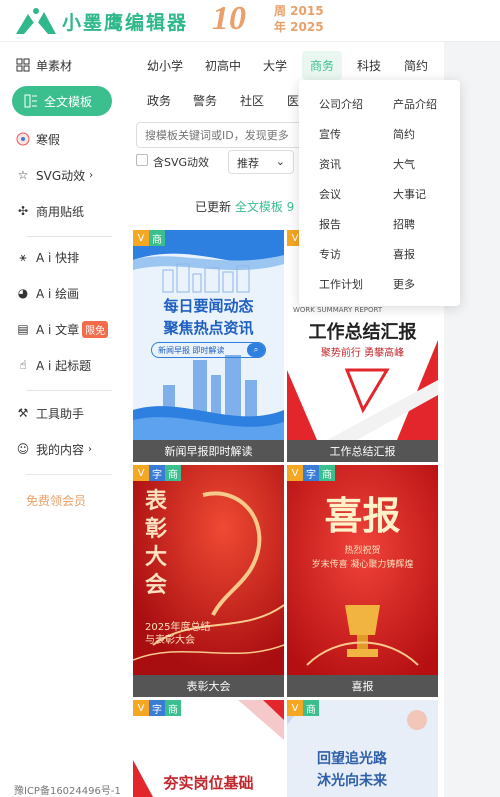  What do you see at coordinates (223, 65) in the screenshot?
I see `category-high-school: 初高中` at bounding box center [223, 65].